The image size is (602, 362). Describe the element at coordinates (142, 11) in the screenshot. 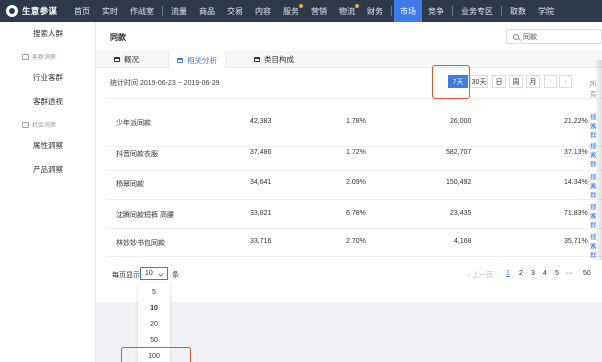

I see `nav-item-warroom: 作战室` at that location.